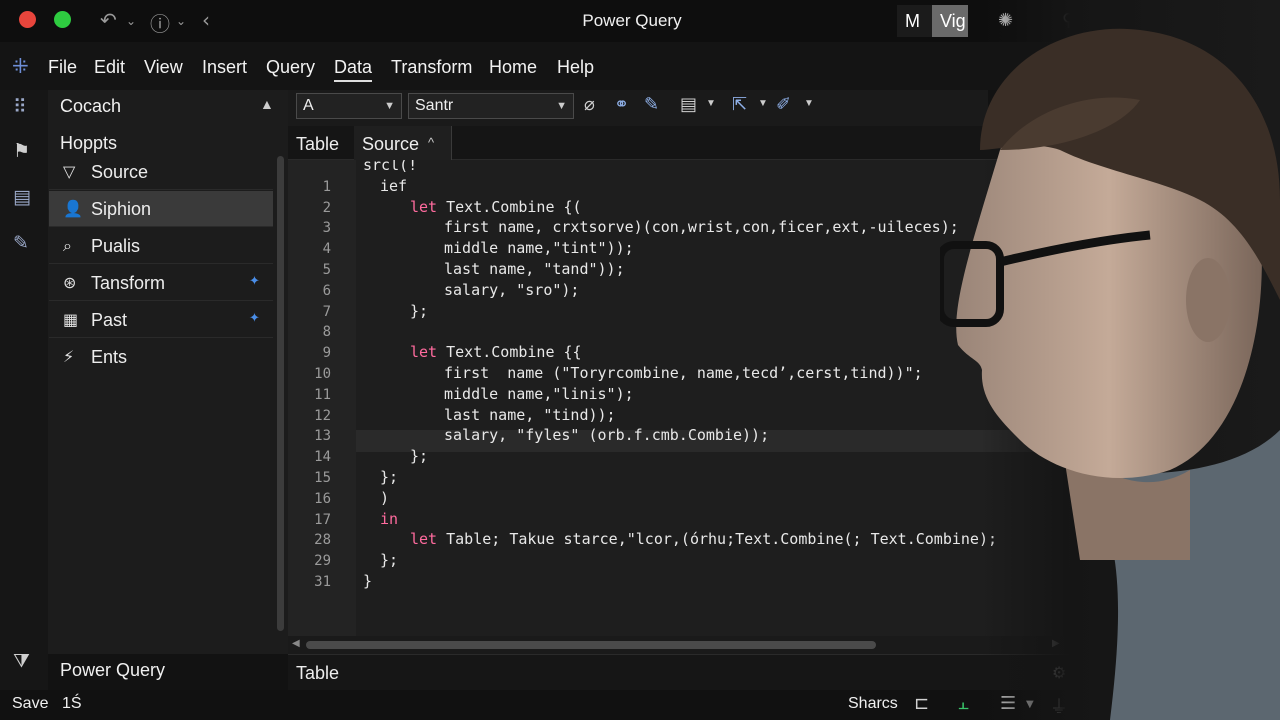 The height and width of the screenshot is (720, 1280). I want to click on code-text: last name, "tand"));, so click(534, 269).